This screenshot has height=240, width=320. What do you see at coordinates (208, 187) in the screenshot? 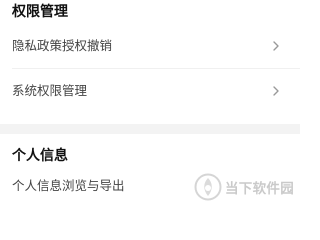
I see `dangxia-logo-icon` at bounding box center [208, 187].